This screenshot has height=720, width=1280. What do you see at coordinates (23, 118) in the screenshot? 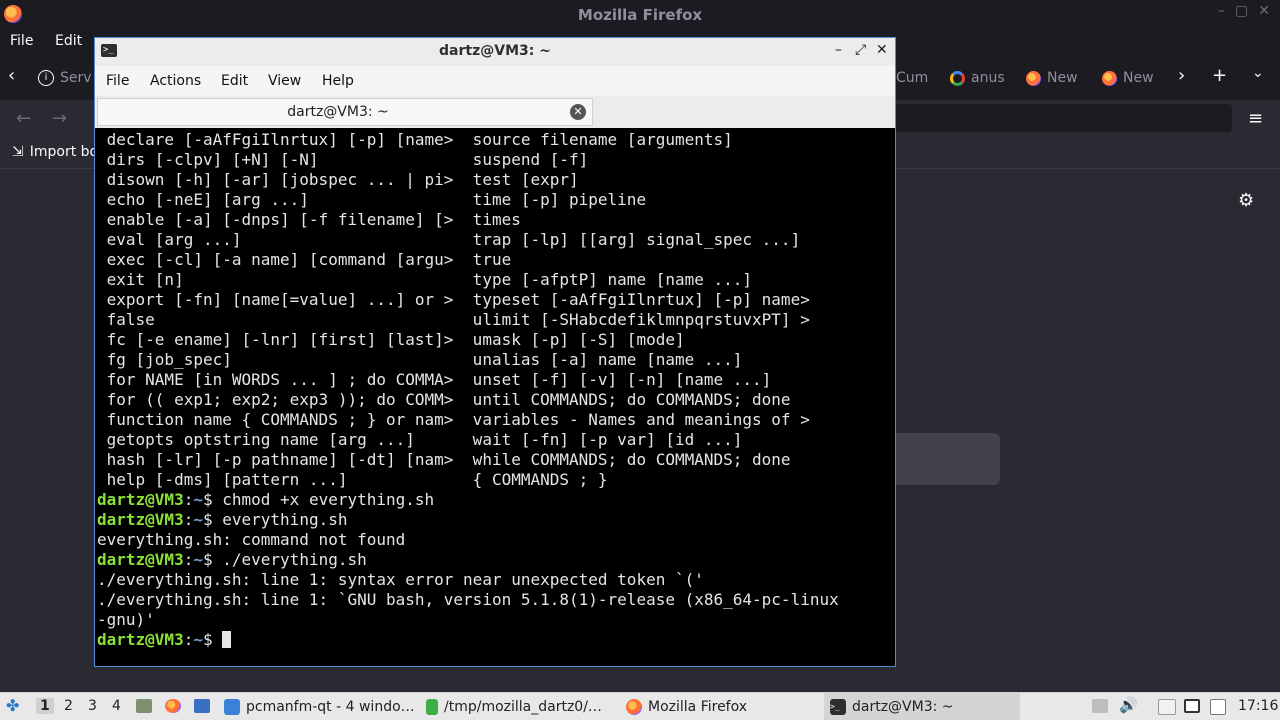
I see `back-icon: ←` at bounding box center [23, 118].